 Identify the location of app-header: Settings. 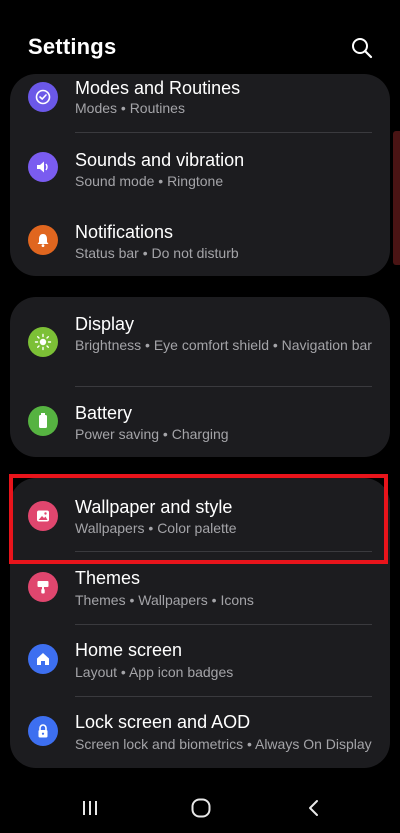
(200, 41).